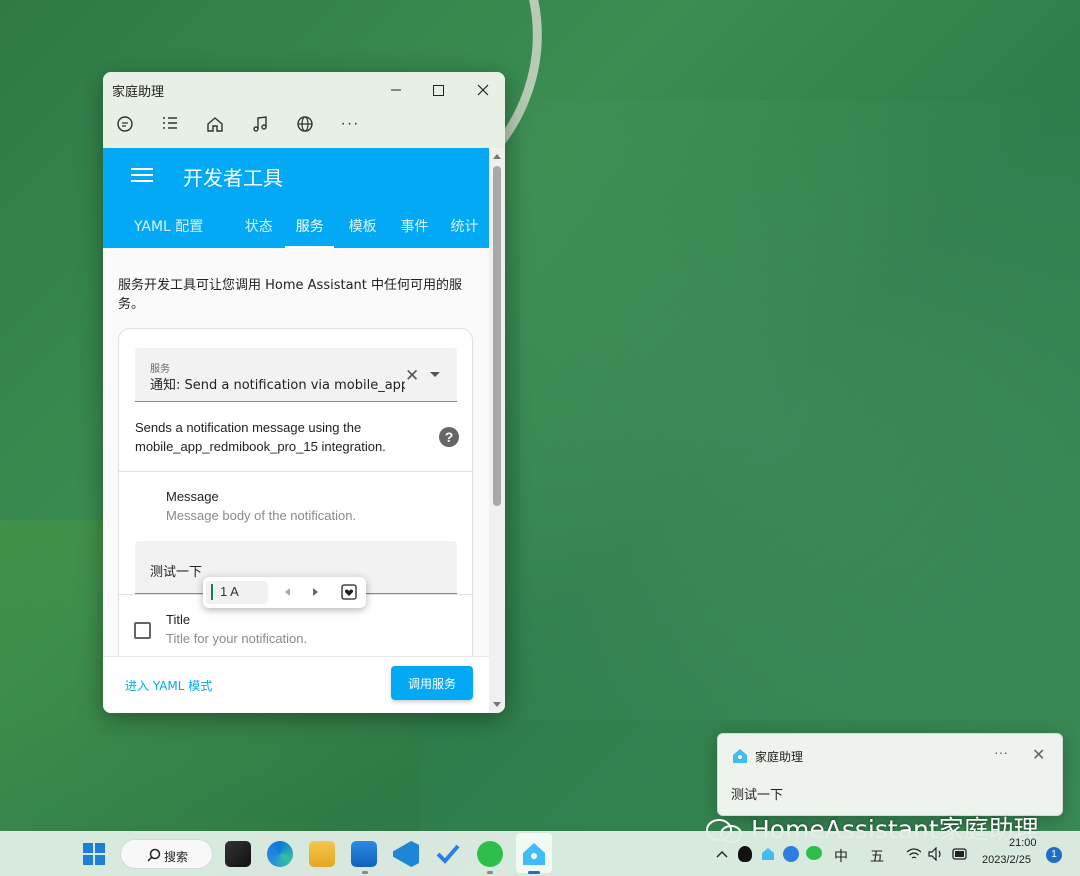  I want to click on title-field-name: Title, so click(178, 619).